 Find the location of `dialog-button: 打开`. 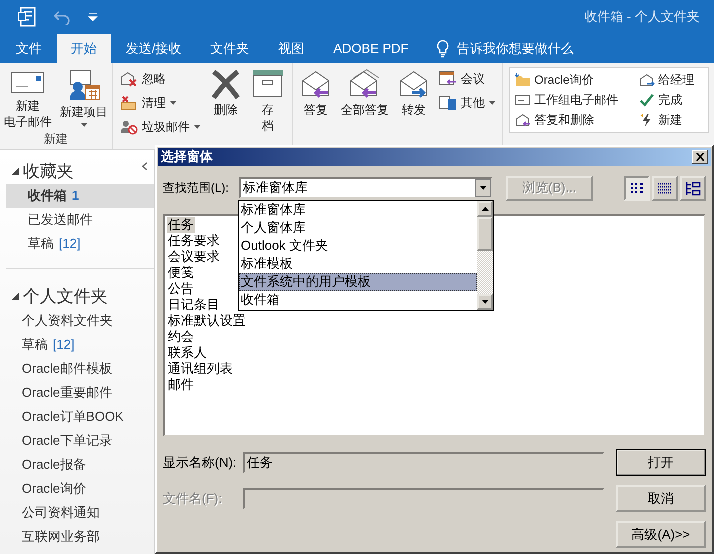

dialog-button: 打开 is located at coordinates (661, 462).